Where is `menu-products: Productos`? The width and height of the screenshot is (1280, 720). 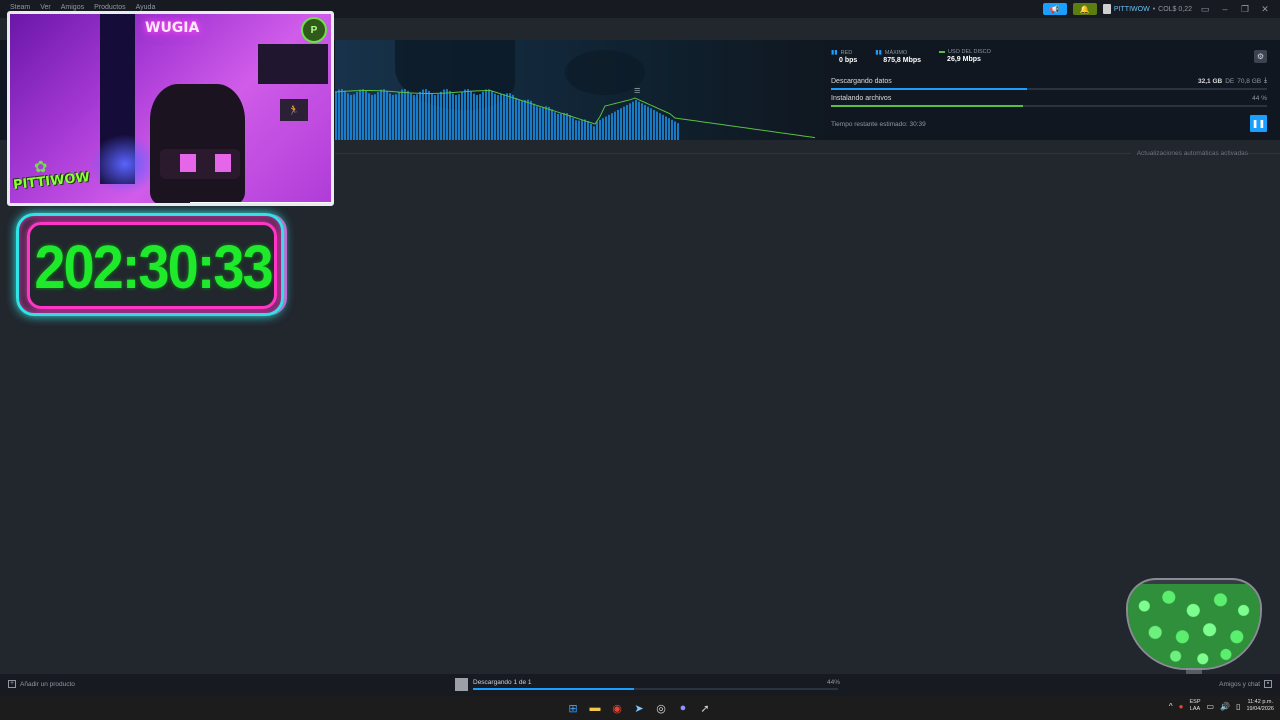 menu-products: Productos is located at coordinates (110, 7).